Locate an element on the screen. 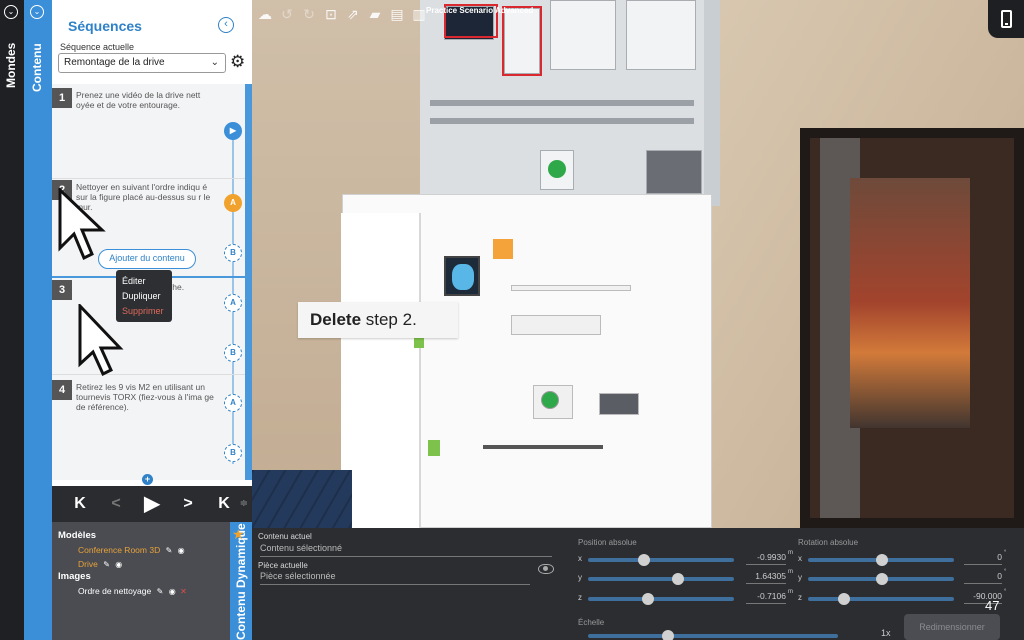 The image size is (1024, 640). current-part-label: Pièce actuelle is located at coordinates (283, 565).